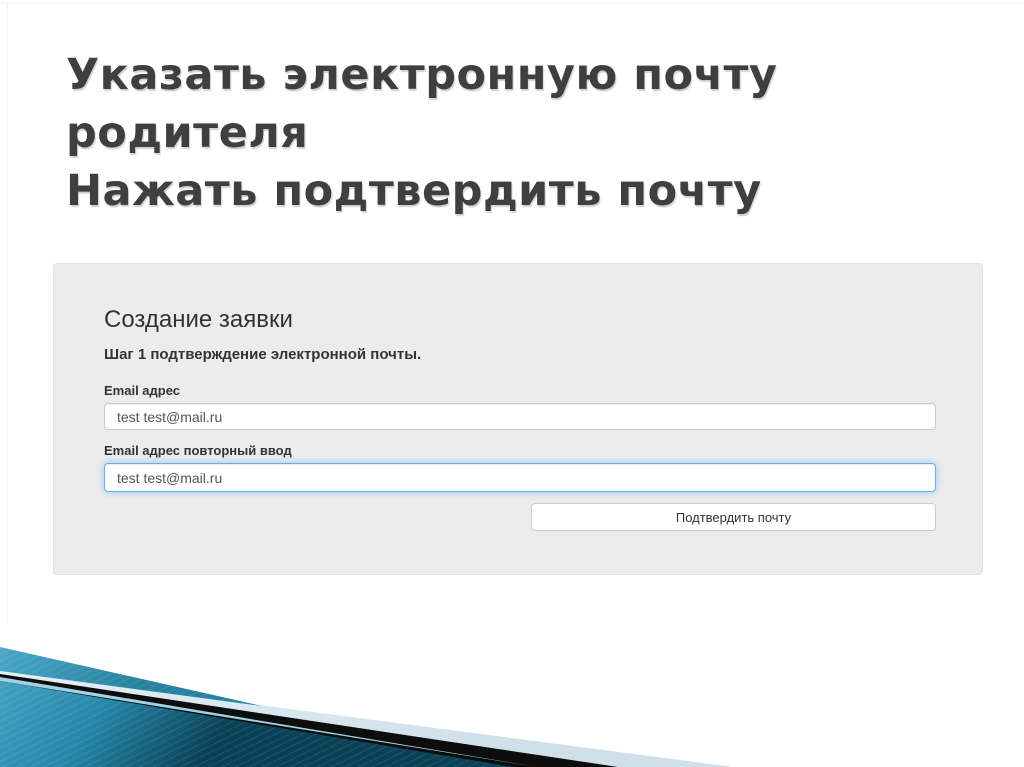 The width and height of the screenshot is (1024, 767). Describe the element at coordinates (142, 390) in the screenshot. I see `email-label: Email адрес` at that location.